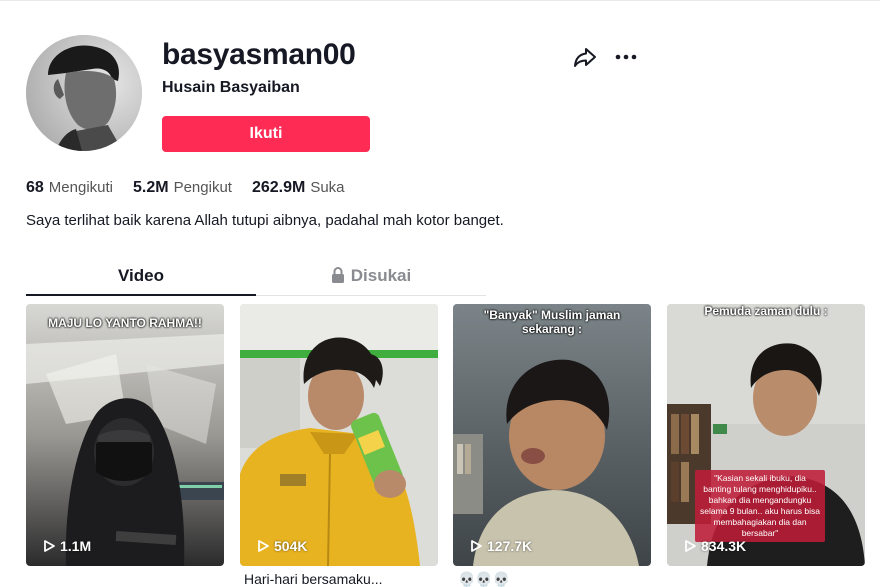 This screenshot has width=880, height=587. I want to click on likes-stat: 262.9M Suka, so click(298, 188).